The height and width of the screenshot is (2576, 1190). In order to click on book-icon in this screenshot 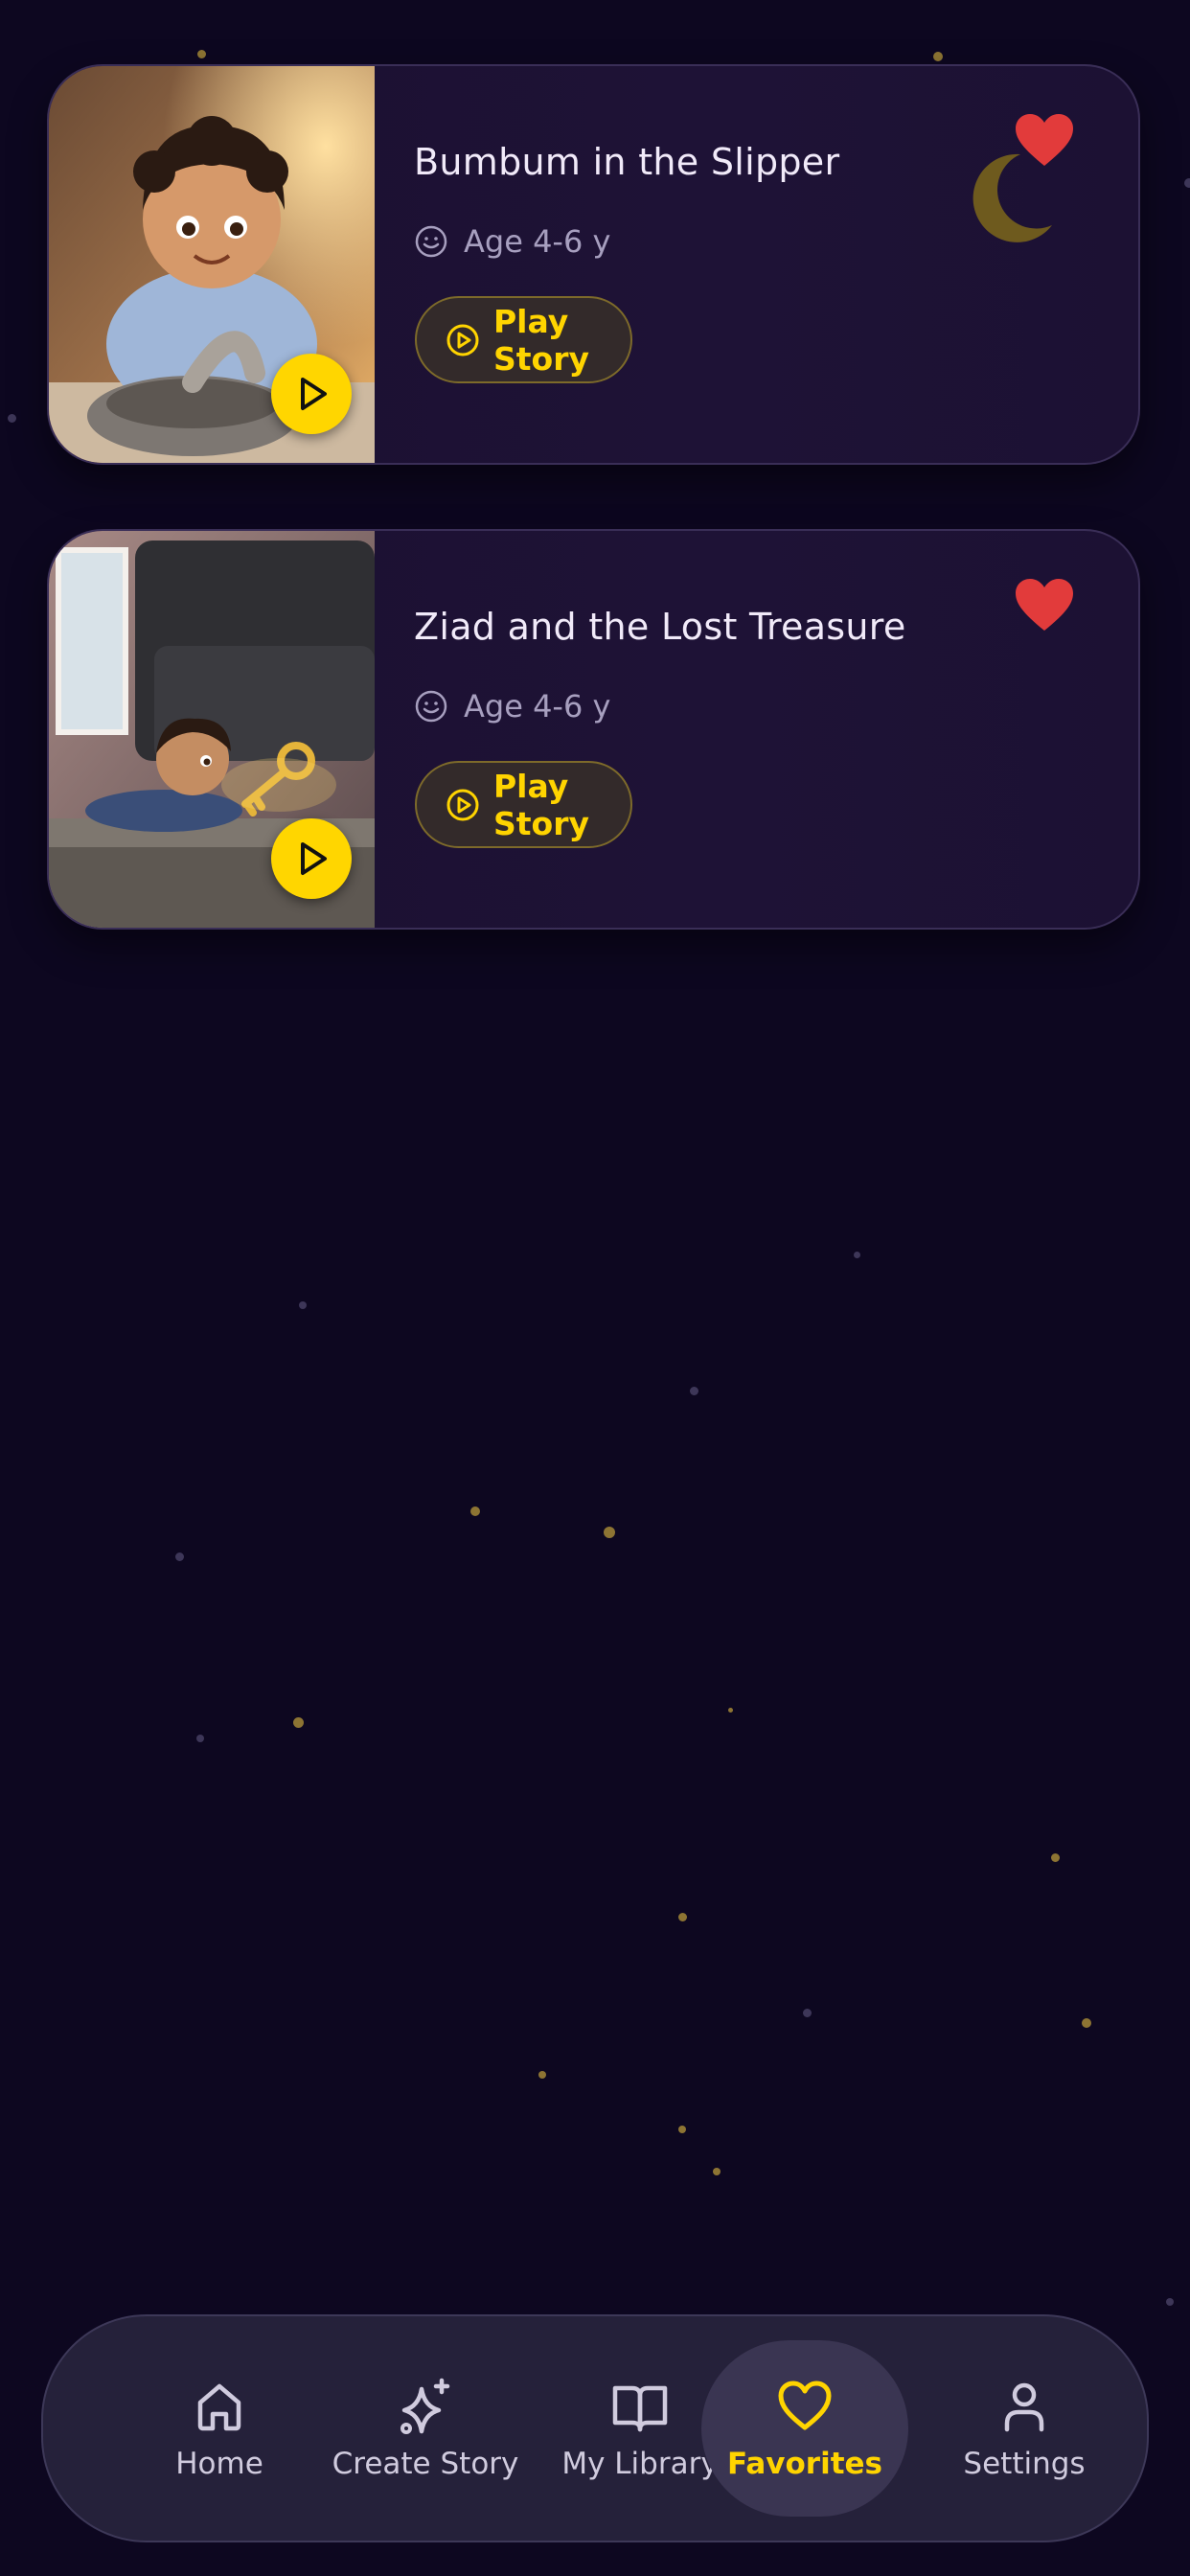, I will do `click(640, 2408)`.